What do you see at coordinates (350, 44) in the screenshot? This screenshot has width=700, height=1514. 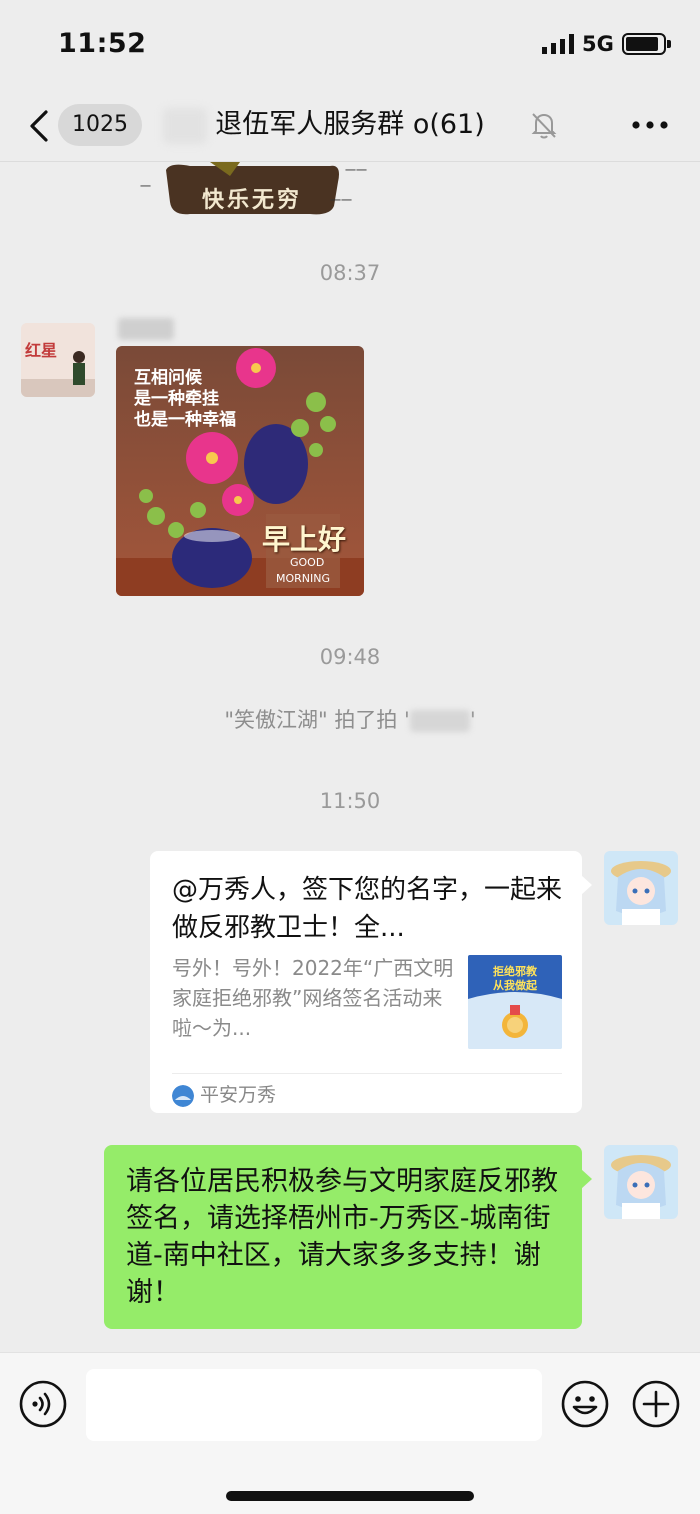 I see `status-bar: 11:52 5G` at bounding box center [350, 44].